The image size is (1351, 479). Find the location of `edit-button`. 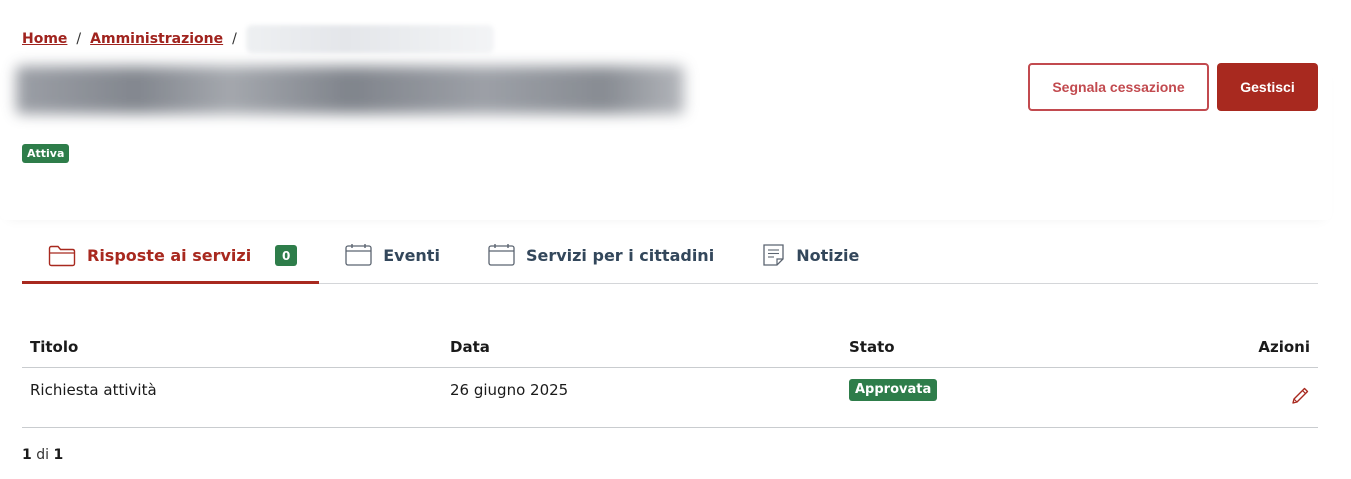

edit-button is located at coordinates (1300, 398).